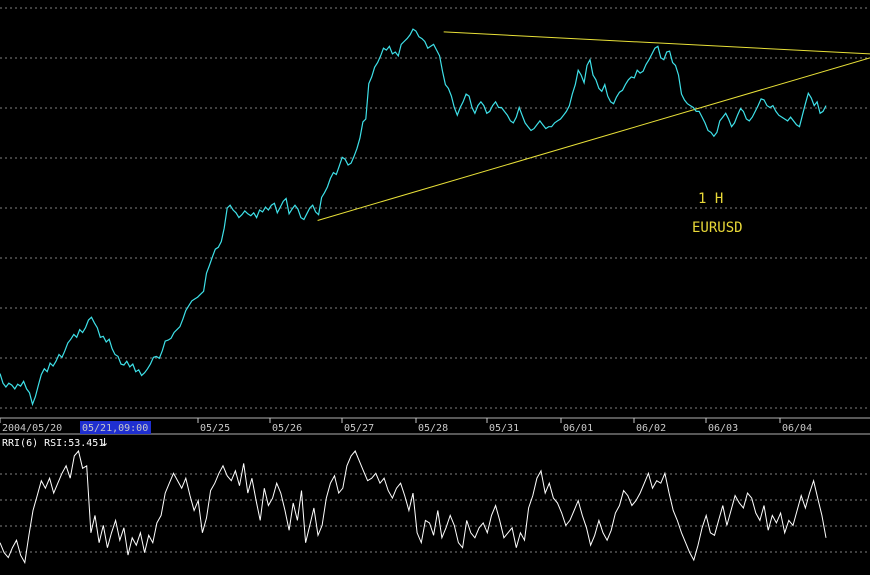 This screenshot has height=575, width=870. Describe the element at coordinates (115, 428) in the screenshot. I see `cursor-date-label: 05/21,09:00` at that location.